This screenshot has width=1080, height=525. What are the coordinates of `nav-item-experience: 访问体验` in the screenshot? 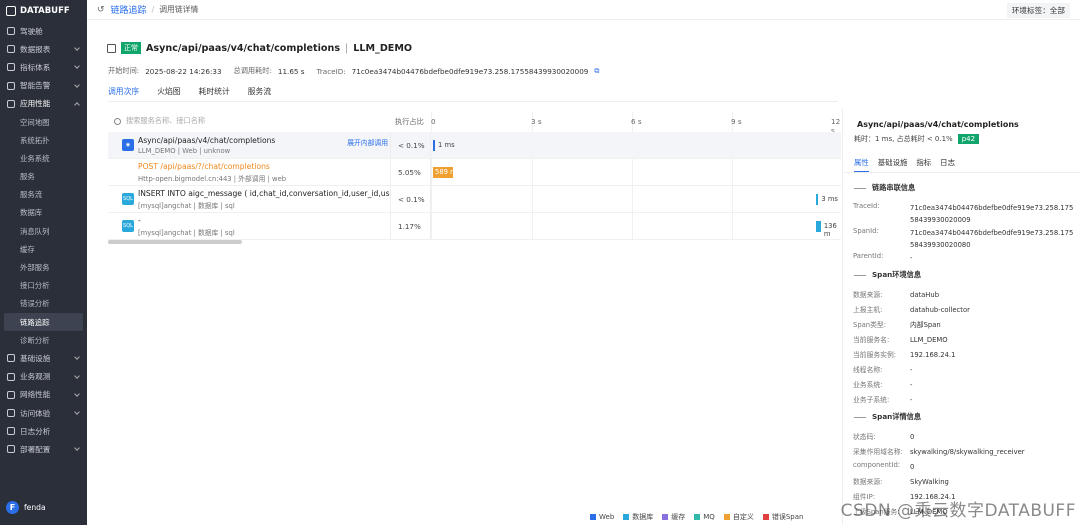 It's located at (43, 413).